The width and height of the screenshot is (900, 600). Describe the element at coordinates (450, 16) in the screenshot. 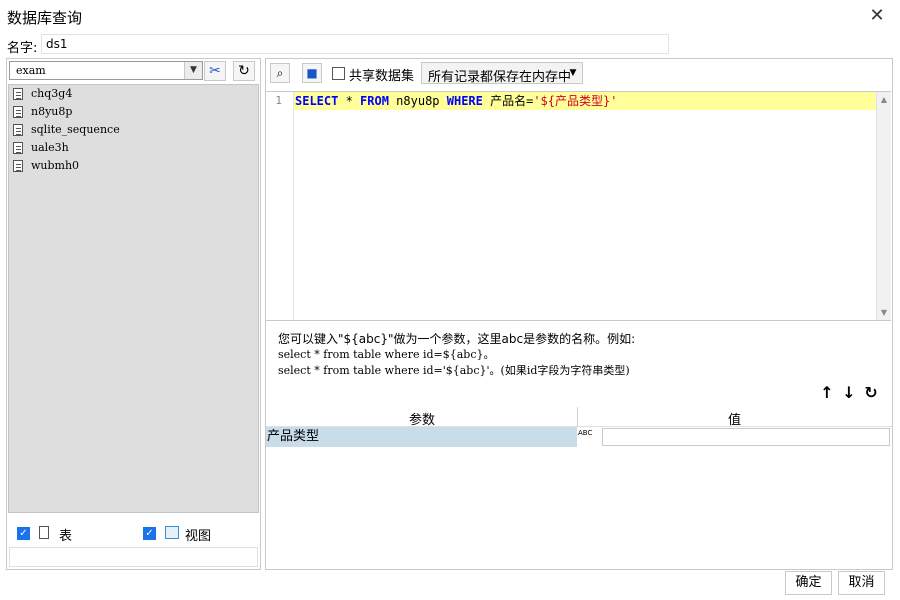

I see `title-bar: 数据库查询 ✕` at that location.